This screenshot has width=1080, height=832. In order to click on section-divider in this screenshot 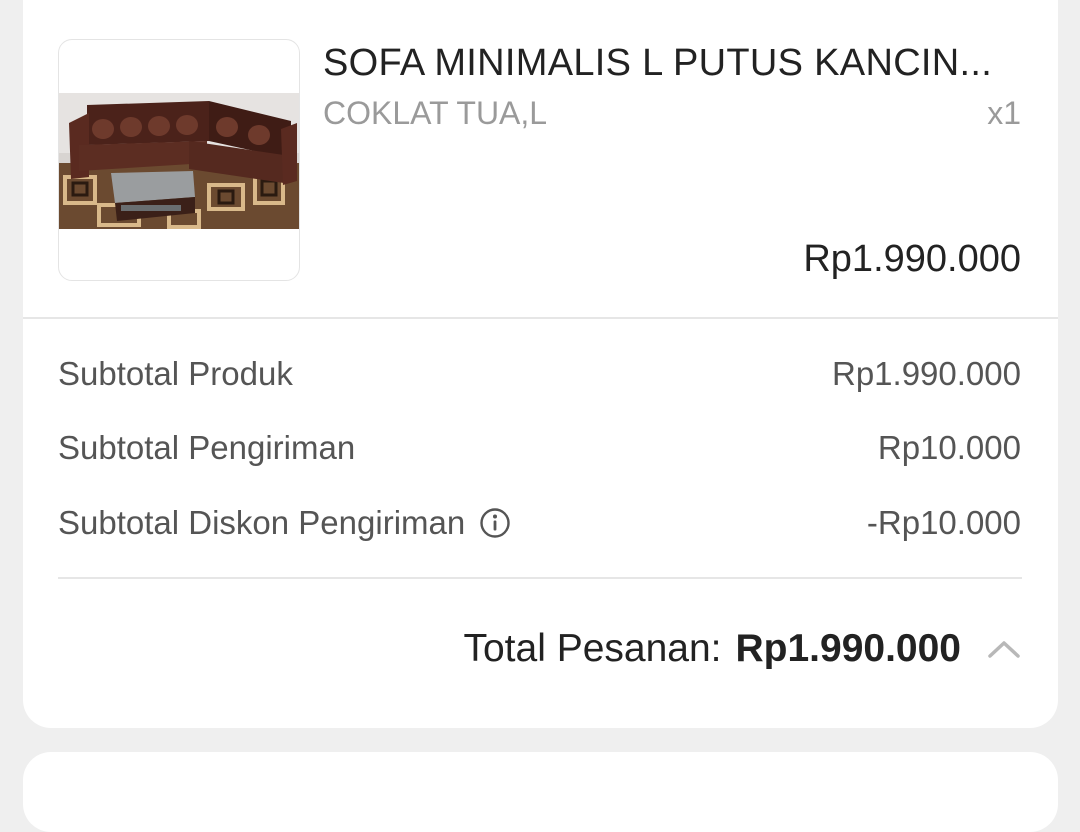, I will do `click(540, 318)`.